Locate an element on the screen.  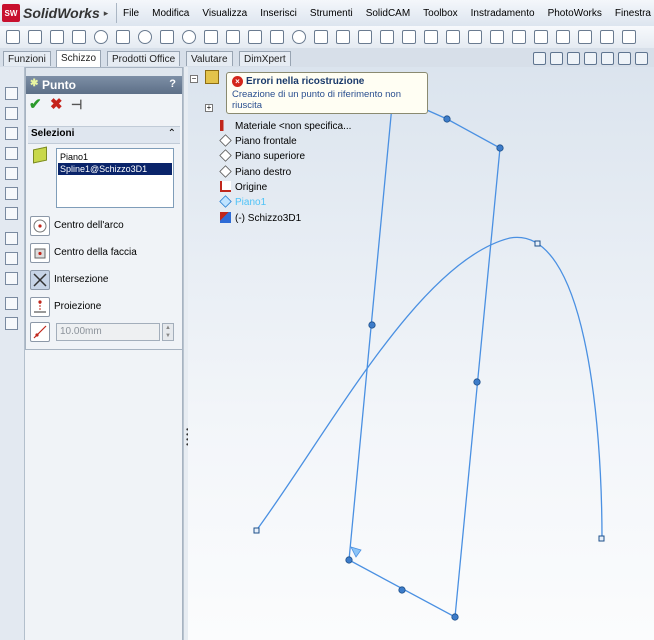
tree-item-right-plane: Piano destro is located at coordinates (255, 172).